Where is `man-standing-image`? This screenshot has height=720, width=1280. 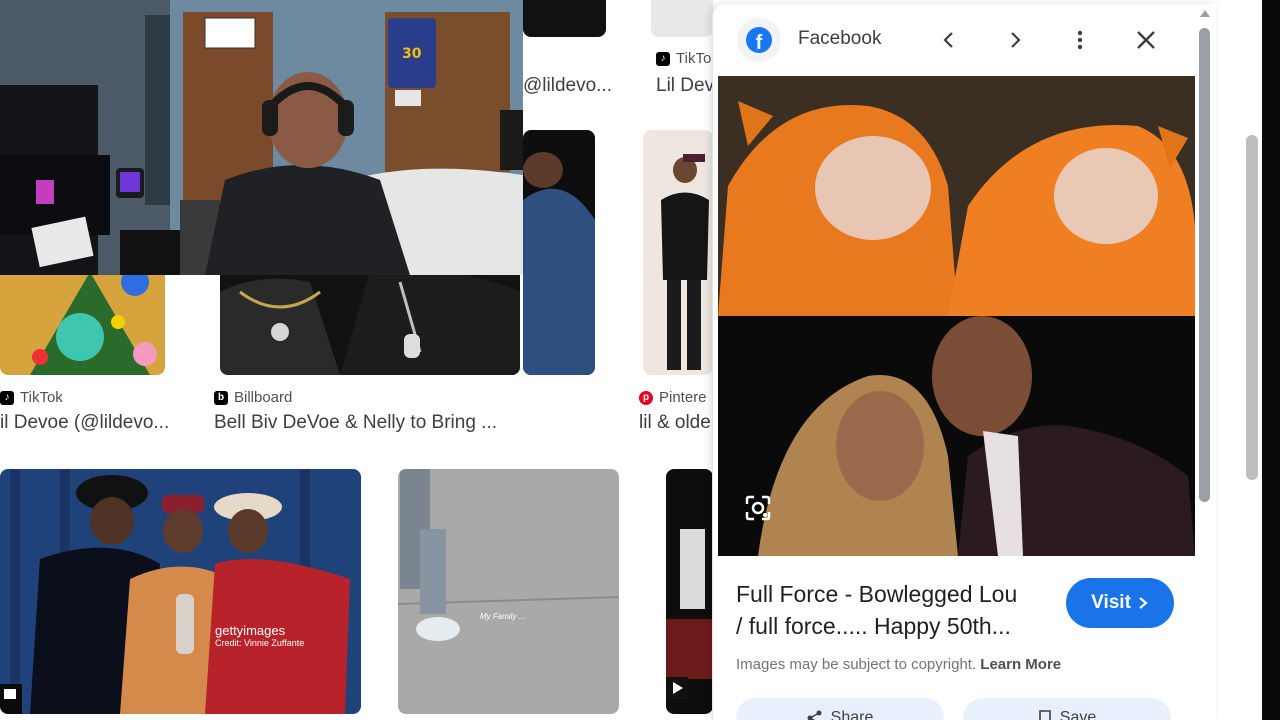 man-standing-image is located at coordinates (678, 252).